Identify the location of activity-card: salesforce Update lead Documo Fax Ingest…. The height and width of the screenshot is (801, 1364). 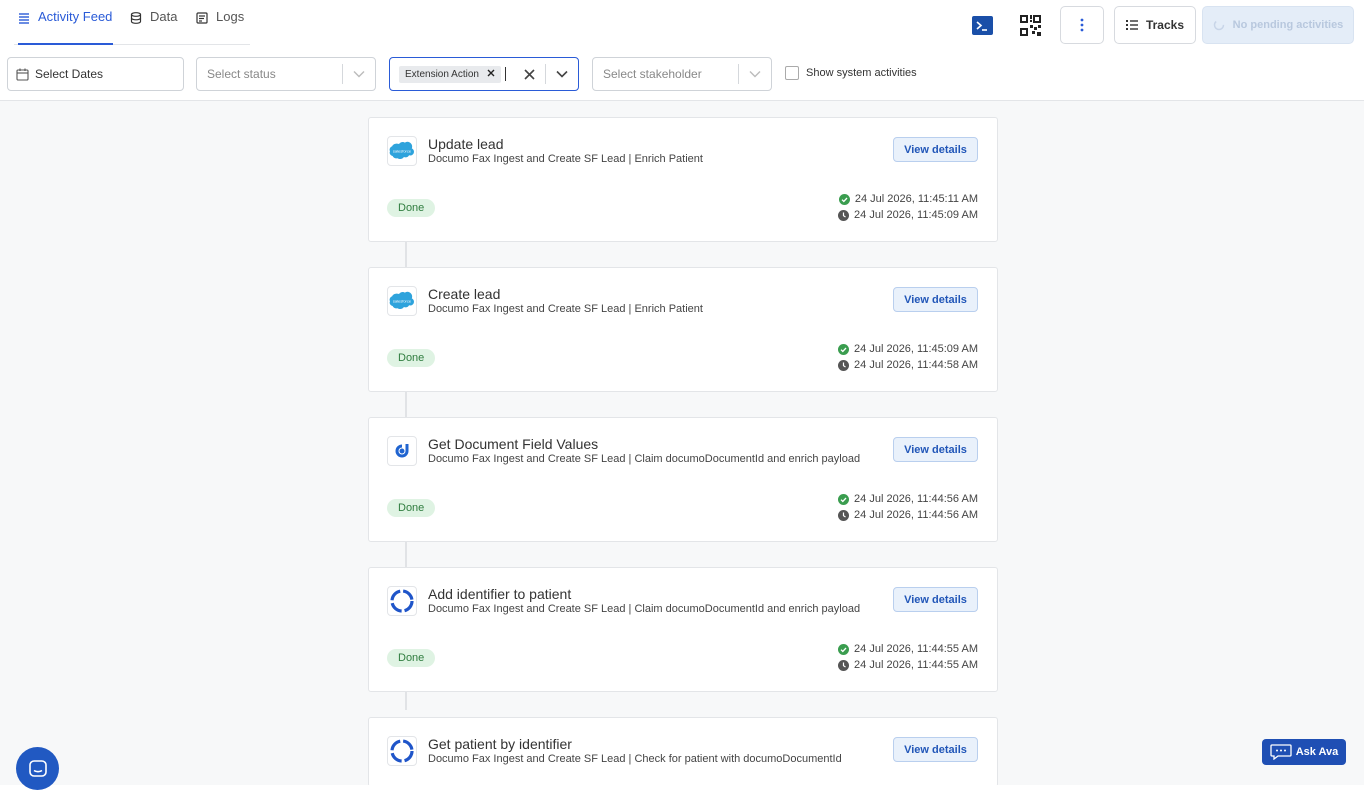
(683, 179).